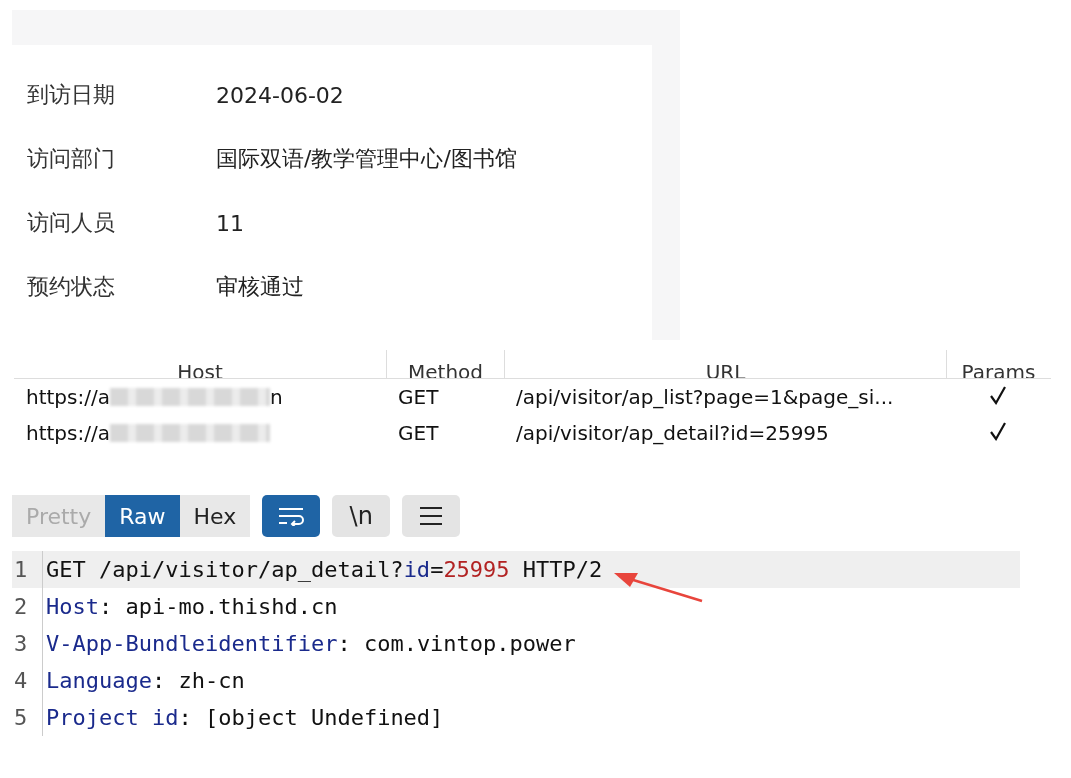 This screenshot has width=1071, height=778. Describe the element at coordinates (21, 680) in the screenshot. I see `line-number: 4` at that location.